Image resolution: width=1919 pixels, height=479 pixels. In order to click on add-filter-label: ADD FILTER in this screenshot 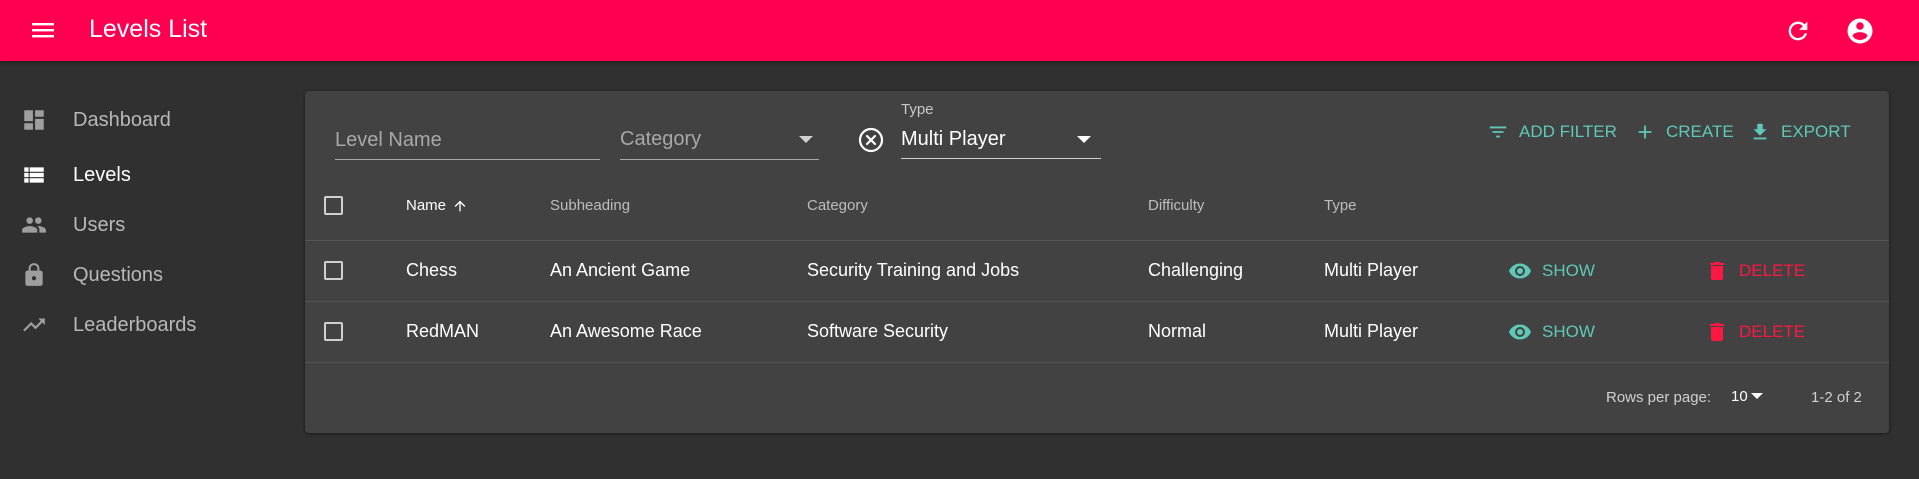, I will do `click(1568, 131)`.